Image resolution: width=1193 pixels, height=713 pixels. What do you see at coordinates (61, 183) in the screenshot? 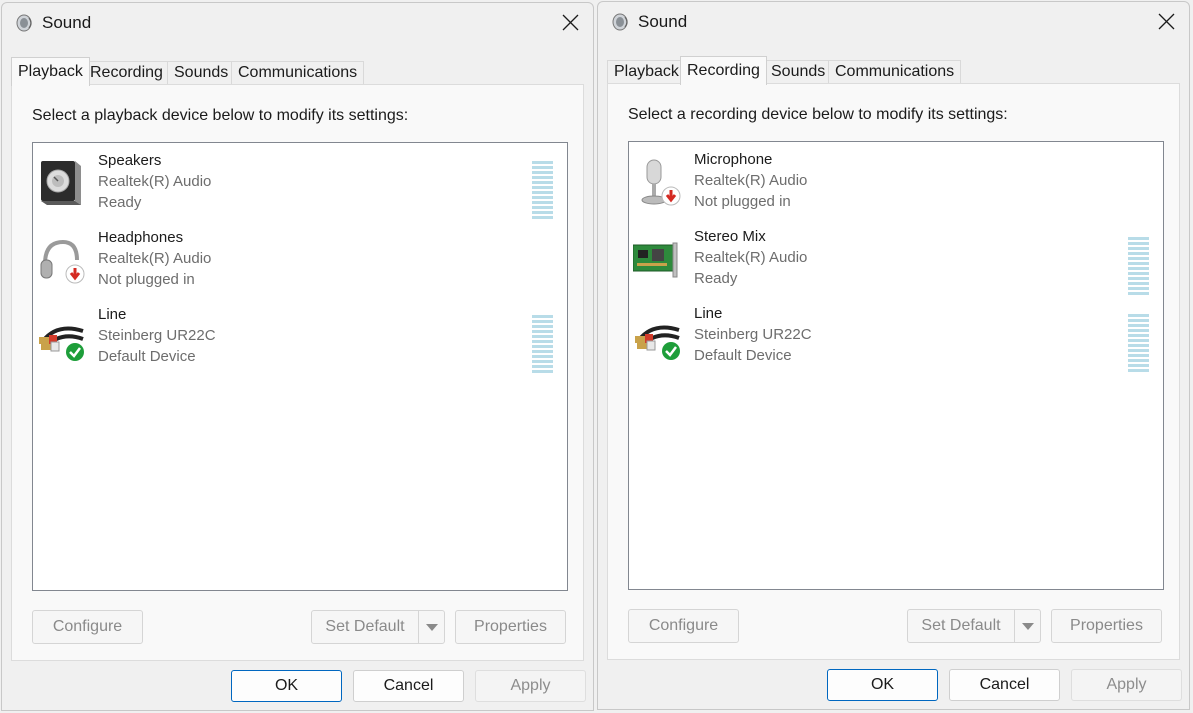
I see `speaker-icon` at bounding box center [61, 183].